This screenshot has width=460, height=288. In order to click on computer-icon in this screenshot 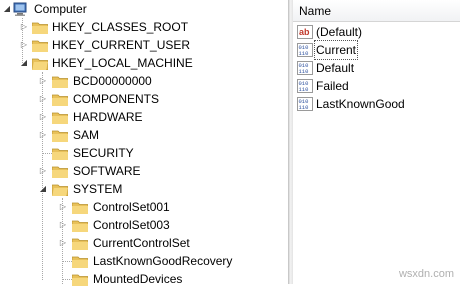, I will do `click(20, 9)`.